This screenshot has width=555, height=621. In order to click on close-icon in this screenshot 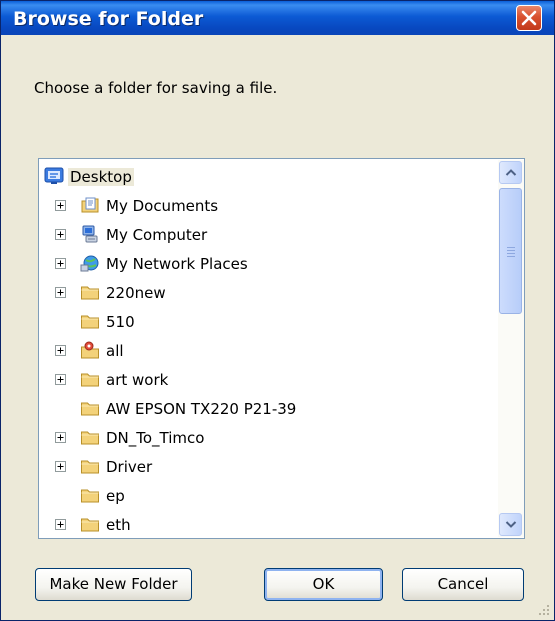, I will do `click(529, 18)`.